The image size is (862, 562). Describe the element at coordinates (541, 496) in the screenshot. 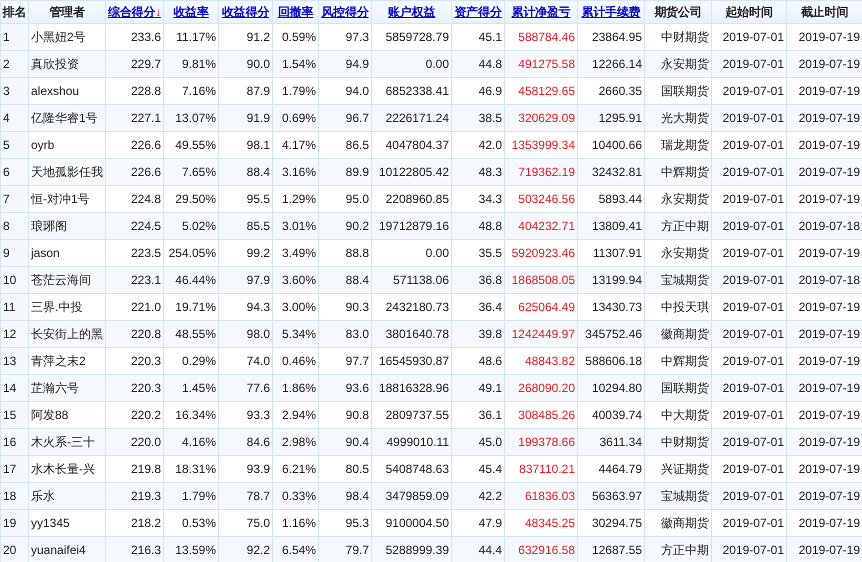

I see `table-cell: 61836.03` at that location.